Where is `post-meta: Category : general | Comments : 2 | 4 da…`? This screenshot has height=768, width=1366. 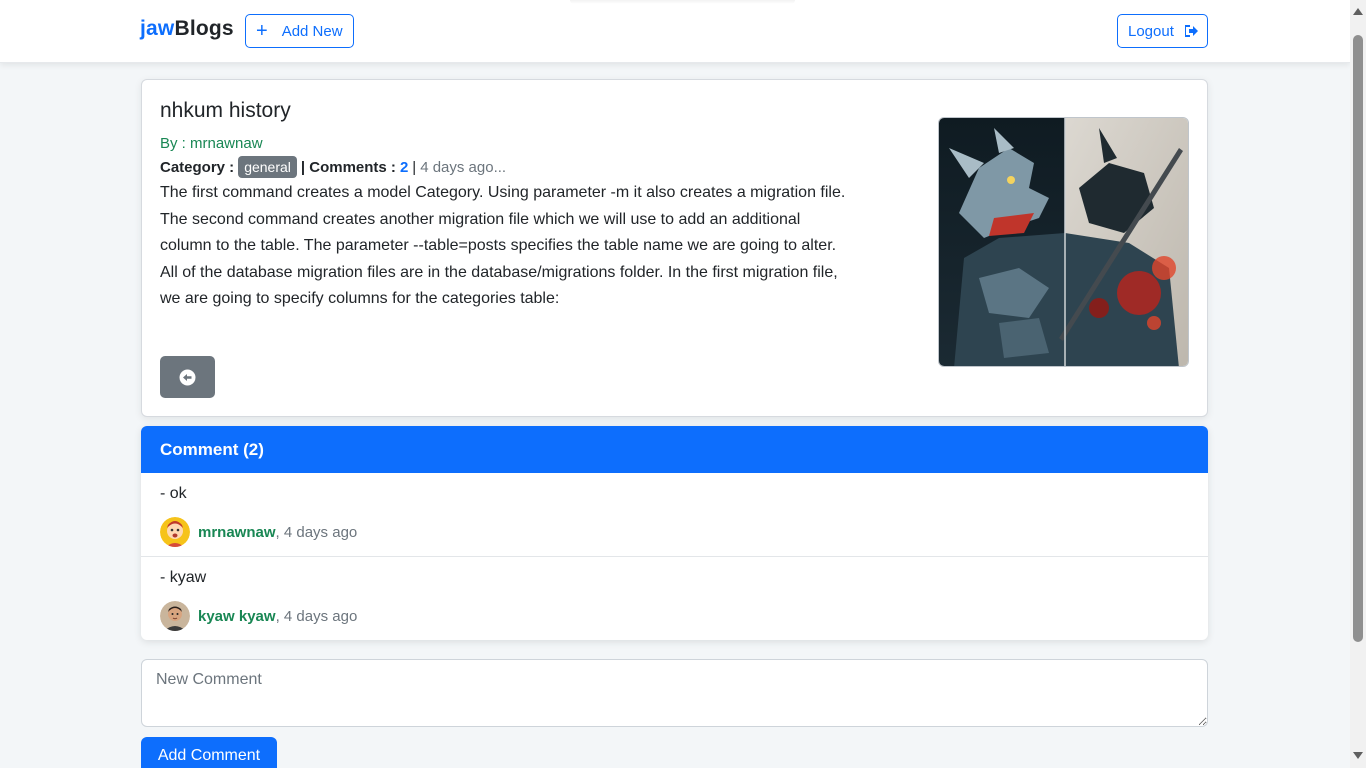 post-meta: Category : general | Comments : 2 | 4 da… is located at coordinates (333, 167).